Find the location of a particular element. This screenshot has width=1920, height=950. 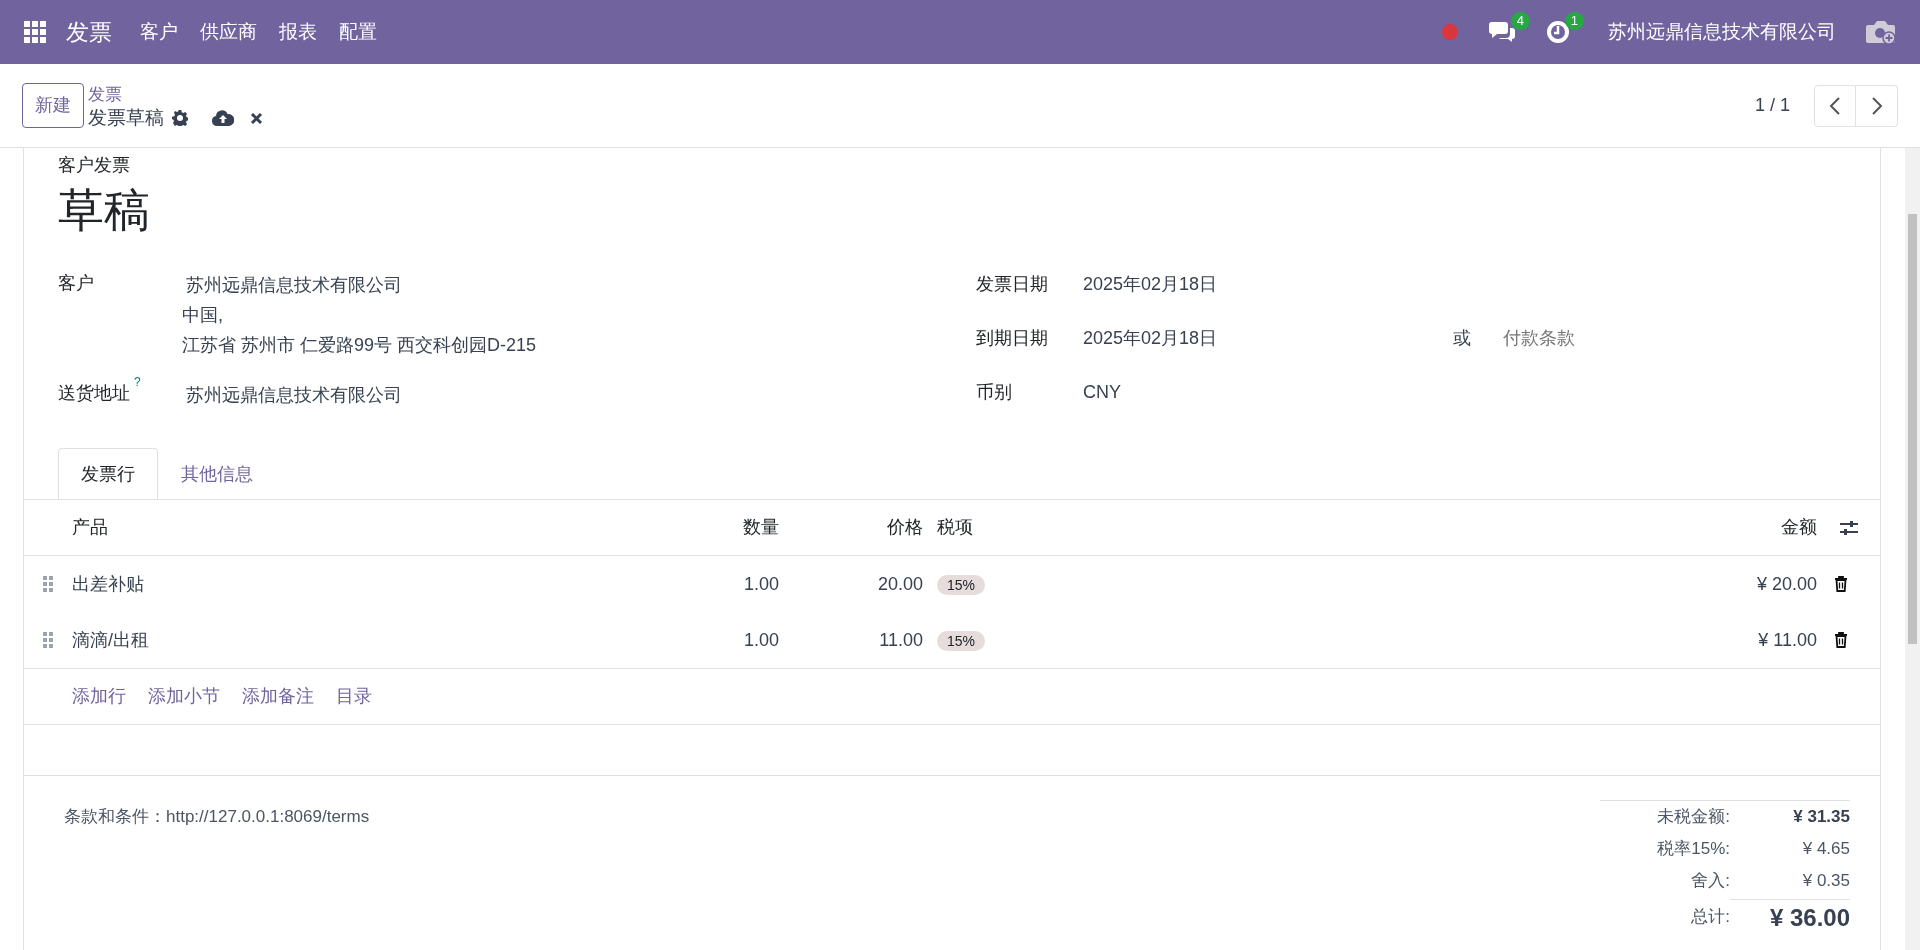

field-label: 到期日期 is located at coordinates (1012, 337).